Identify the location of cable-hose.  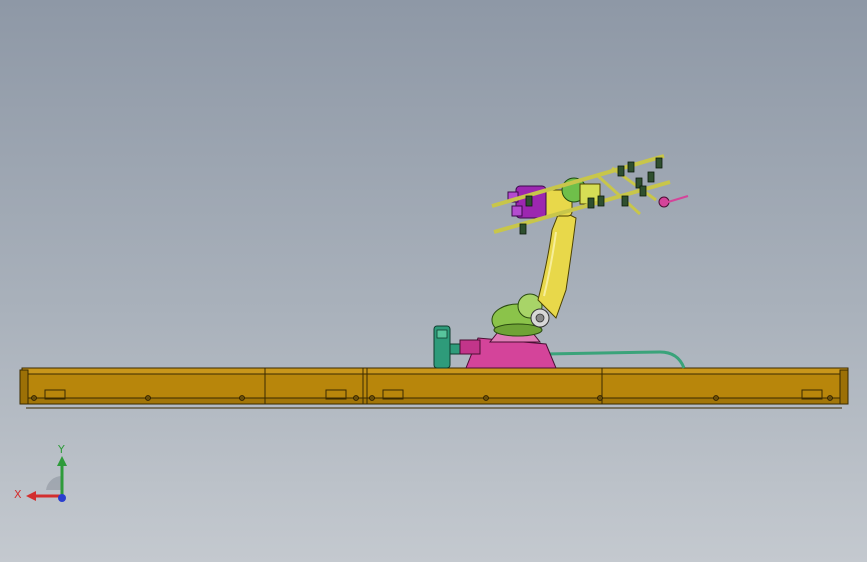
(615, 359).